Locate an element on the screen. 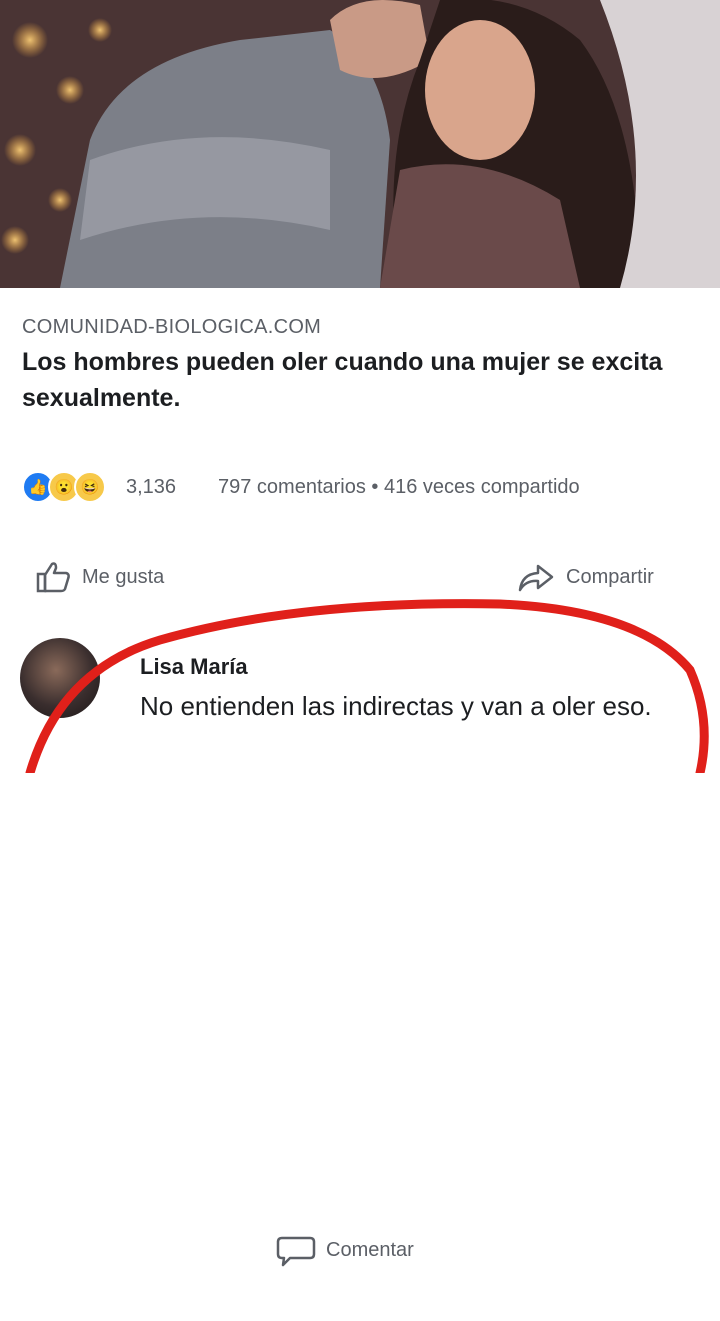 This screenshot has width=720, height=1321. like-button: Me gusta is located at coordinates (100, 577).